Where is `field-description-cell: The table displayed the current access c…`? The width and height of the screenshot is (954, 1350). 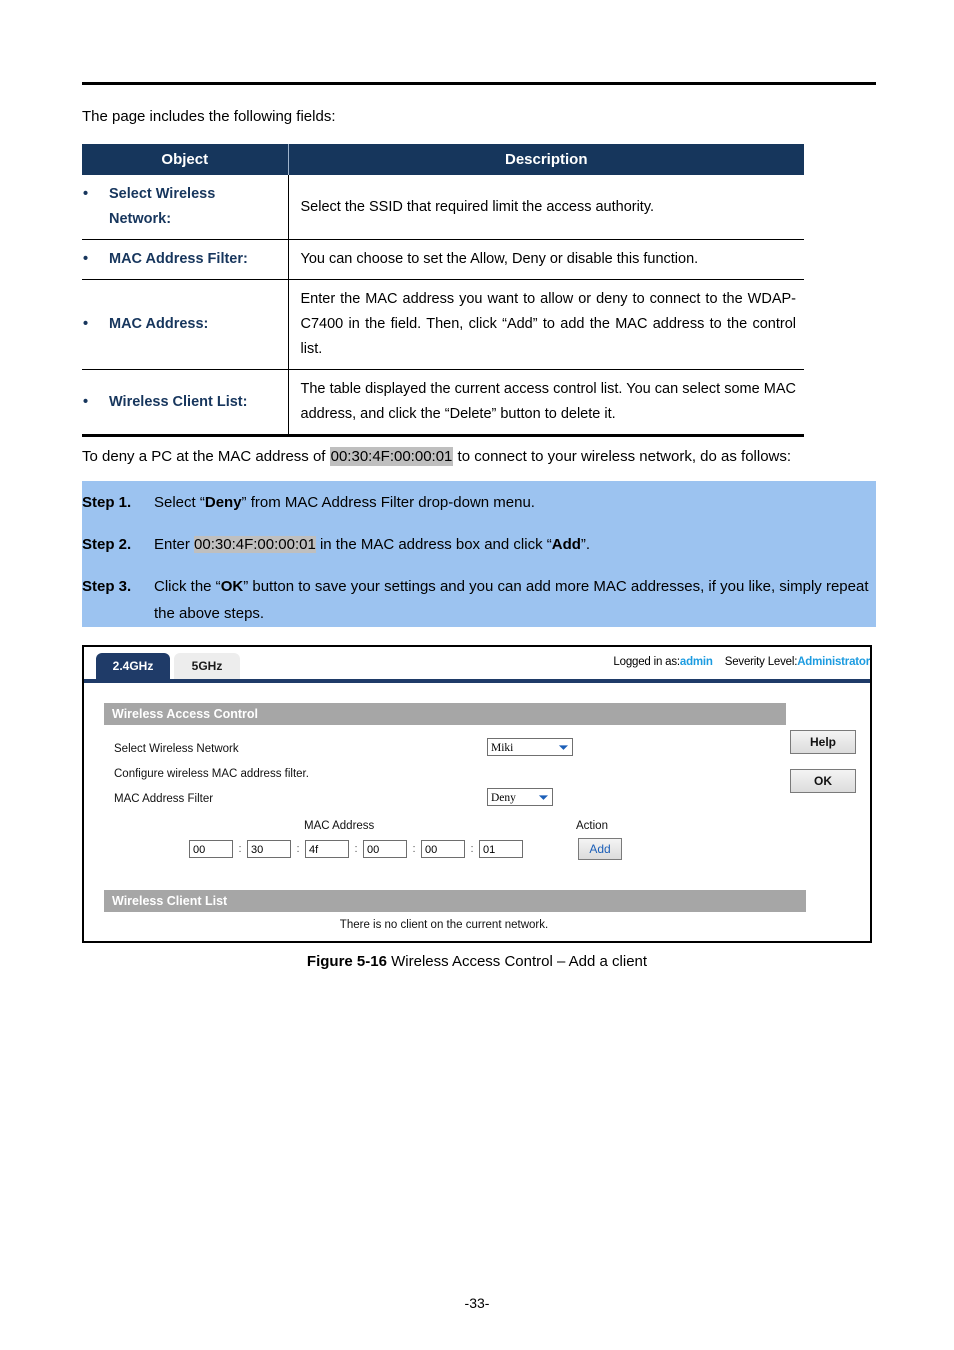 field-description-cell: The table displayed the current access c… is located at coordinates (546, 403).